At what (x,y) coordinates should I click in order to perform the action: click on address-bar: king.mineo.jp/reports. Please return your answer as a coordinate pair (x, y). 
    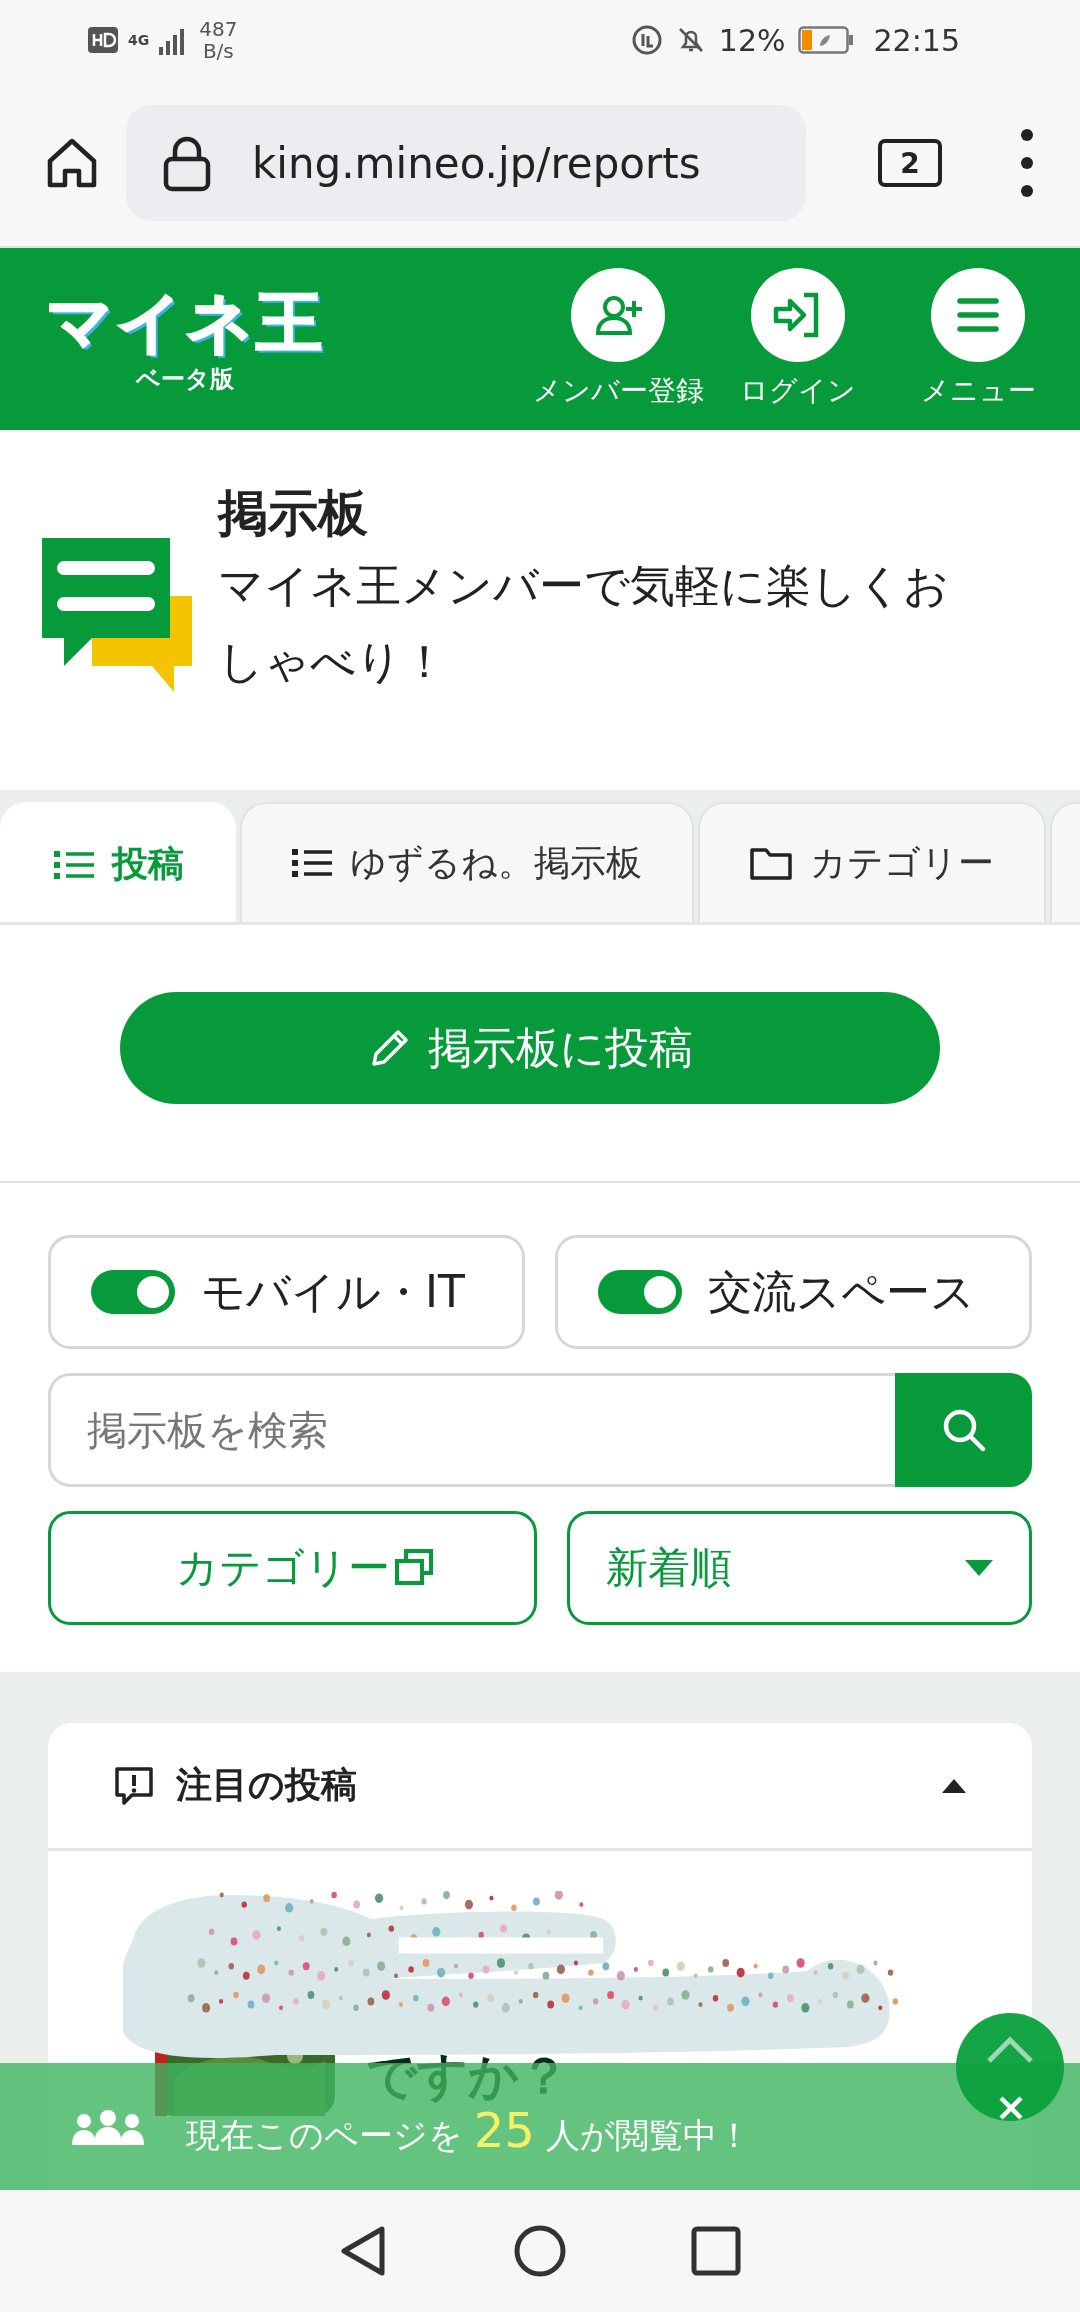
    Looking at the image, I should click on (466, 163).